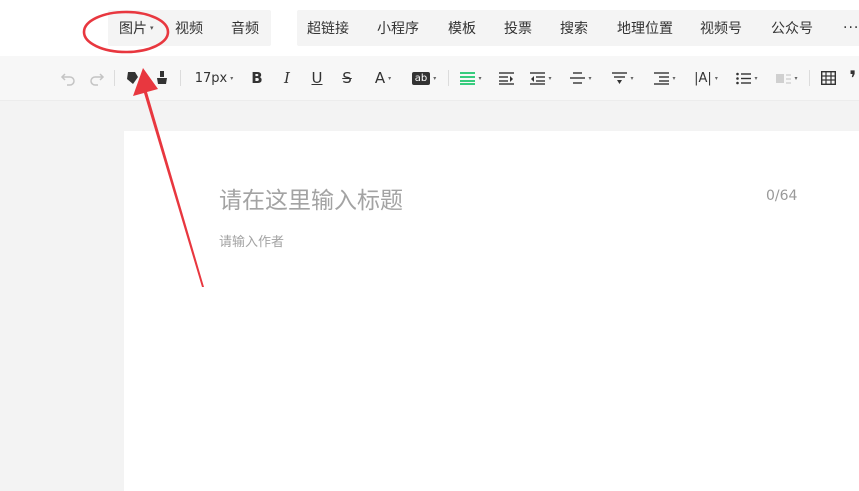 This screenshot has height=491, width=859. I want to click on hyperlink-button: 超链接, so click(328, 28).